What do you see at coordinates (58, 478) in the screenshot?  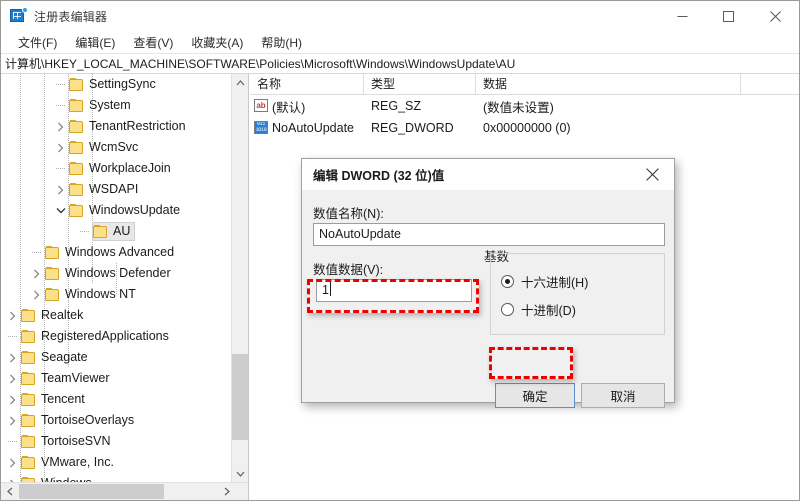 I see `tree-item-content: Windows` at bounding box center [58, 478].